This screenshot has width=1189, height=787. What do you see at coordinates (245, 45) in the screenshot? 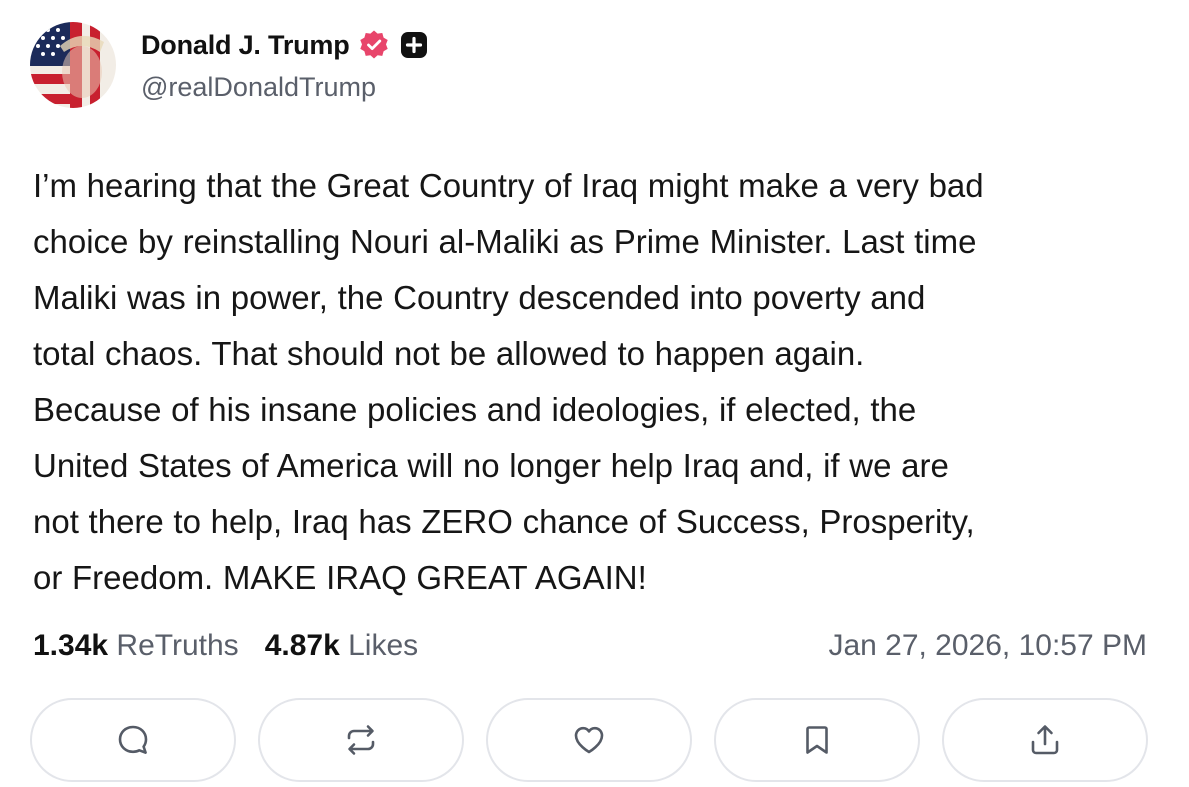
I see `author-display-name: Donald J. Trump` at bounding box center [245, 45].